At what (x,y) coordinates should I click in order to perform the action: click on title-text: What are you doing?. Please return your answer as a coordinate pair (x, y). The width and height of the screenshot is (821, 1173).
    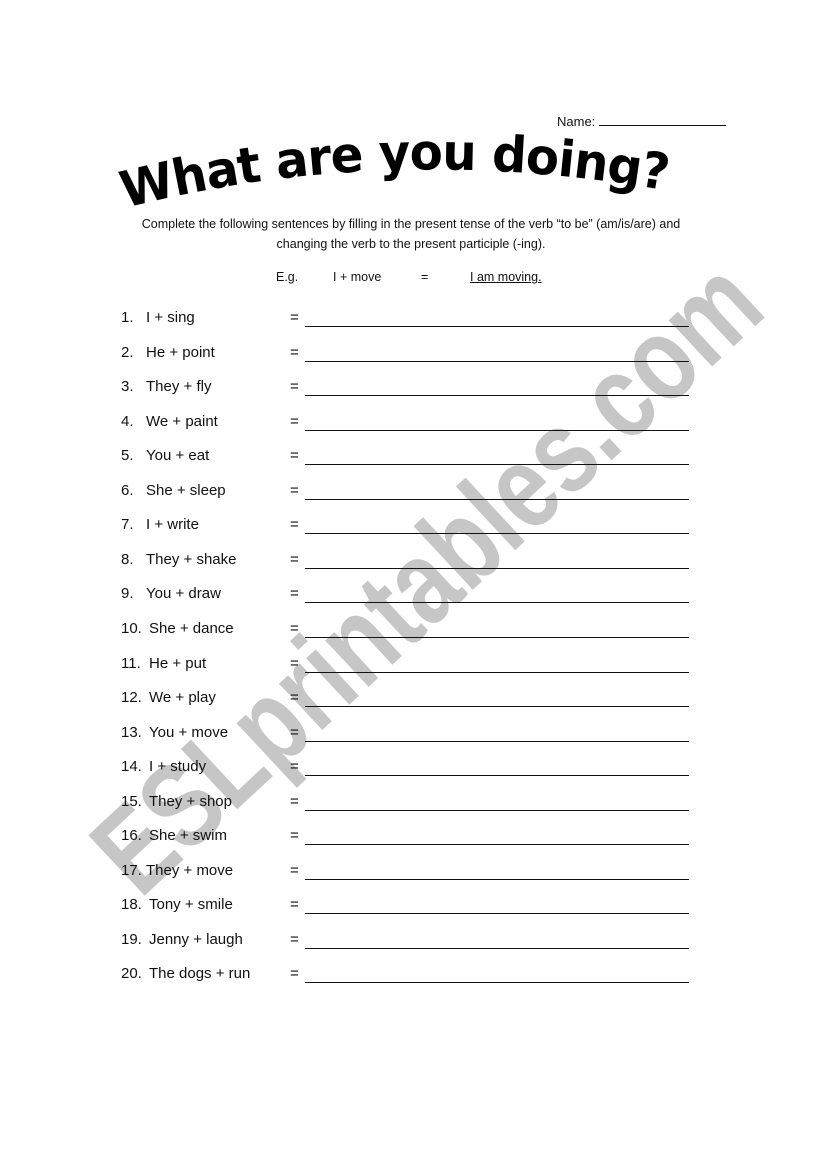
    Looking at the image, I should click on (393, 174).